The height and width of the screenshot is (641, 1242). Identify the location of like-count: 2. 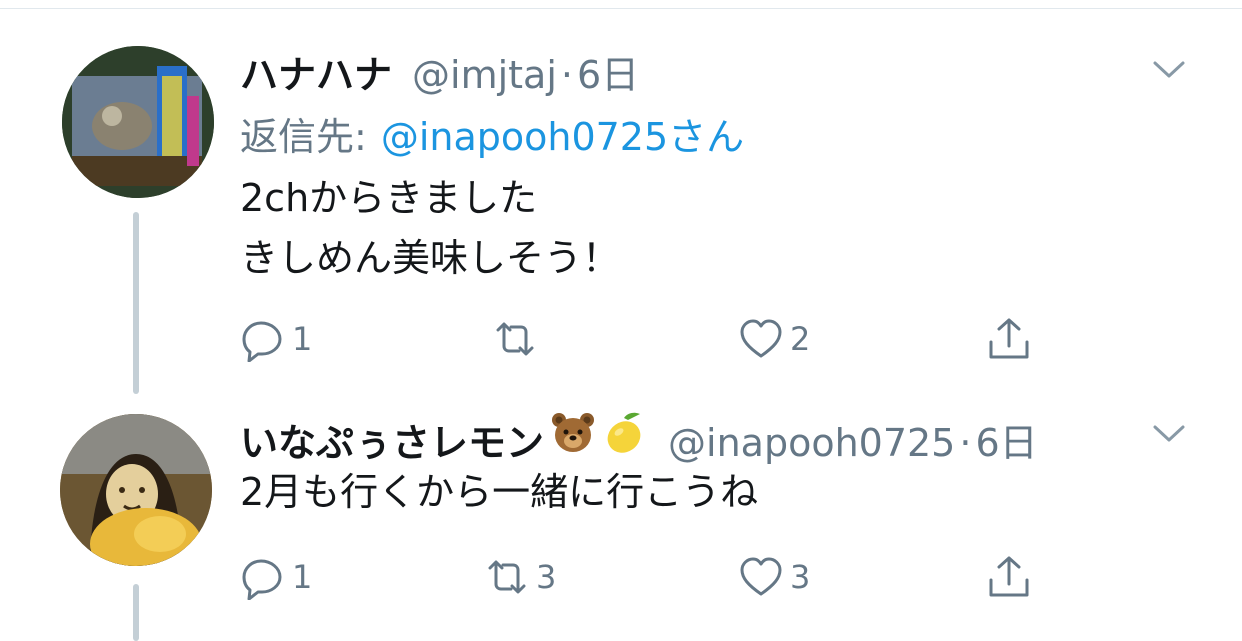
(800, 339).